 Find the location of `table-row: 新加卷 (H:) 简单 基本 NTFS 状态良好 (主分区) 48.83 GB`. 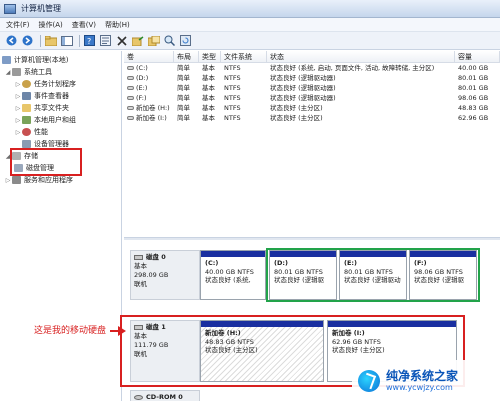

table-row: 新加卷 (H:) 简单 基本 NTFS 状态良好 (主分区) 48.83 GB is located at coordinates (312, 108).